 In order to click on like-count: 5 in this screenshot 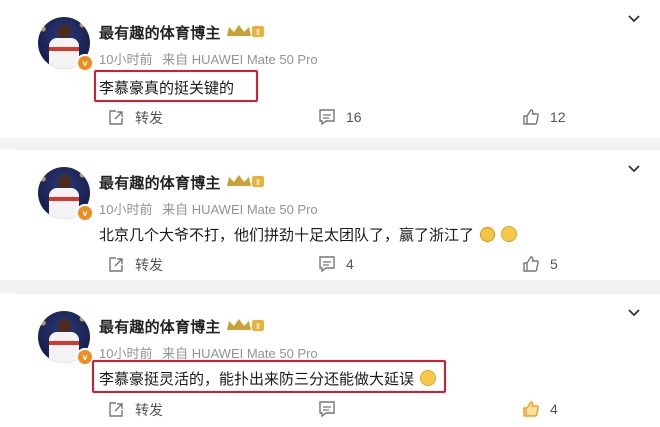, I will do `click(554, 264)`.